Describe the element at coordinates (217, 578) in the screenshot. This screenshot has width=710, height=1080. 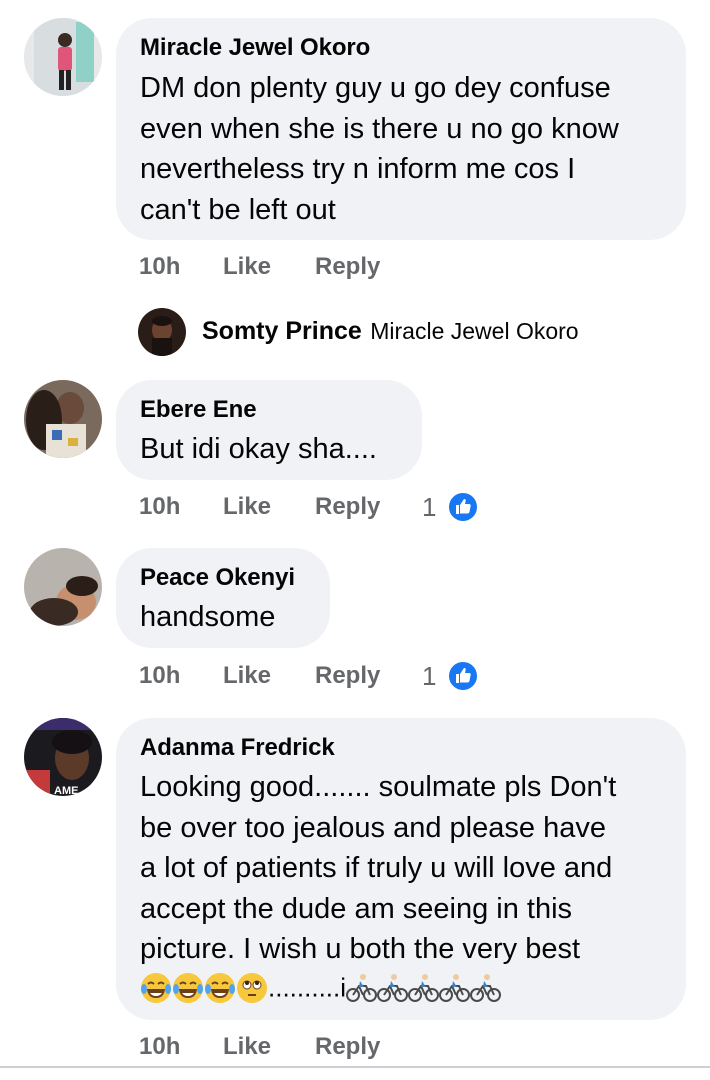
I see `comment-author: Peace Okenyi` at that location.